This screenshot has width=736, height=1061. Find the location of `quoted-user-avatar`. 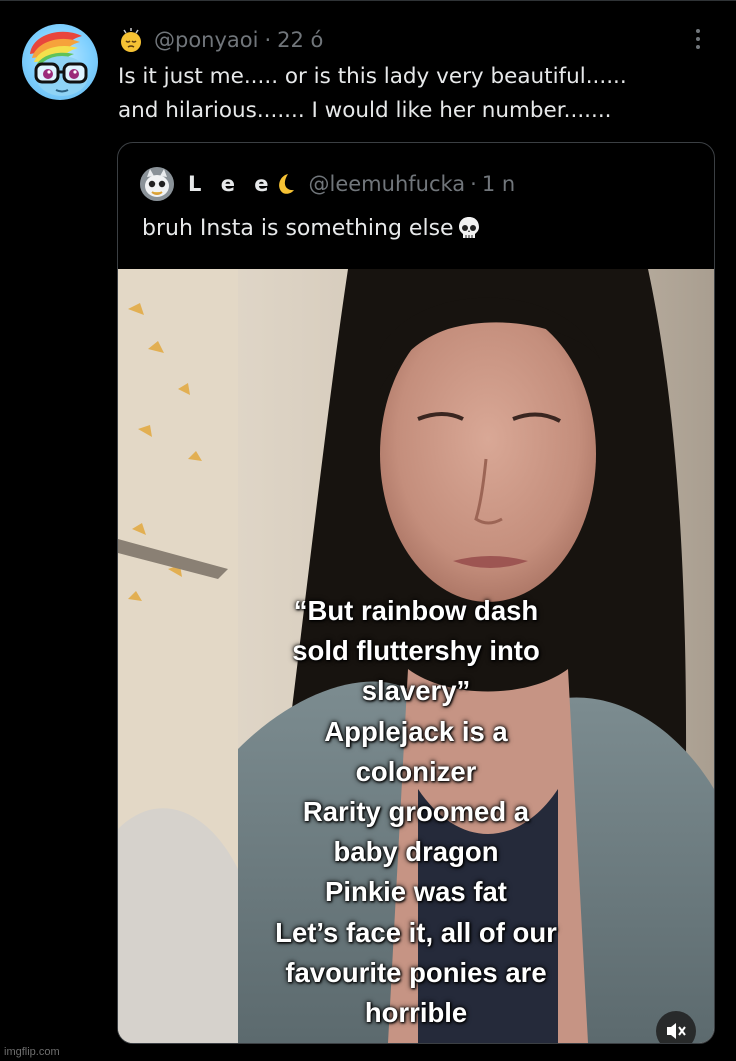

quoted-user-avatar is located at coordinates (157, 184).